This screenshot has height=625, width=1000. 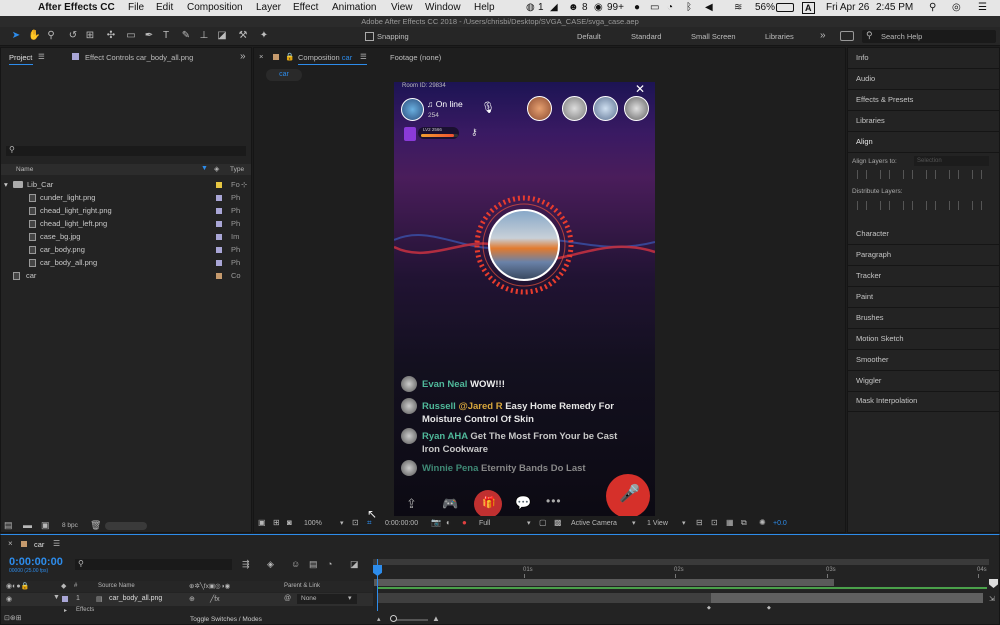 I want to click on toggle-pixel-aspect-icon: ⊟, so click(x=699, y=522).